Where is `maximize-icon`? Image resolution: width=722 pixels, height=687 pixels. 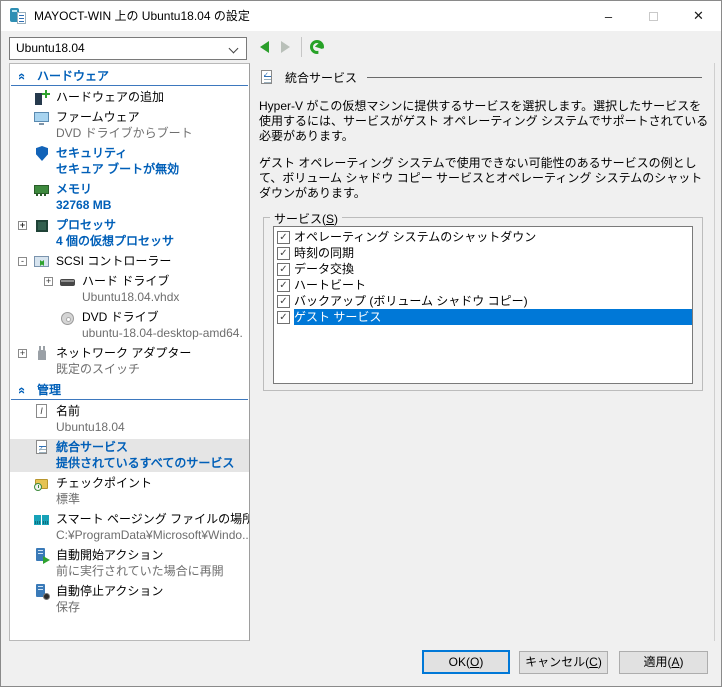
maximize-icon is located at coordinates (653, 16).